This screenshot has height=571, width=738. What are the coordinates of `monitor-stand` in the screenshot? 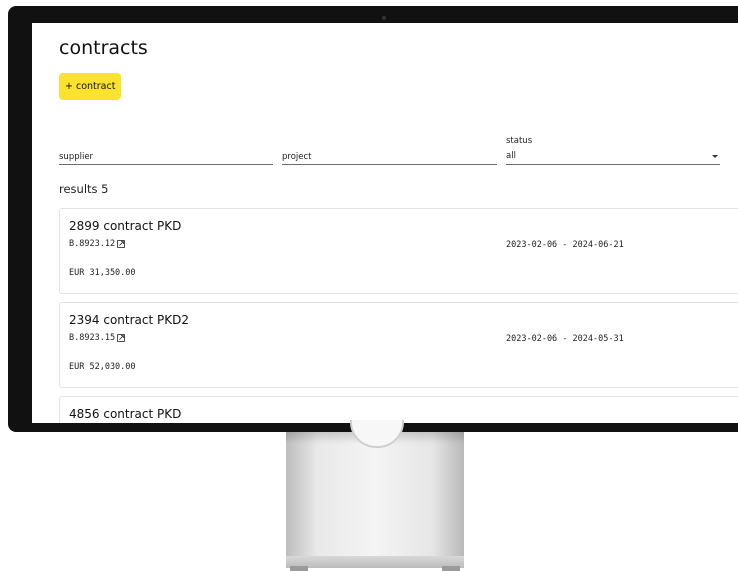 It's located at (375, 496).